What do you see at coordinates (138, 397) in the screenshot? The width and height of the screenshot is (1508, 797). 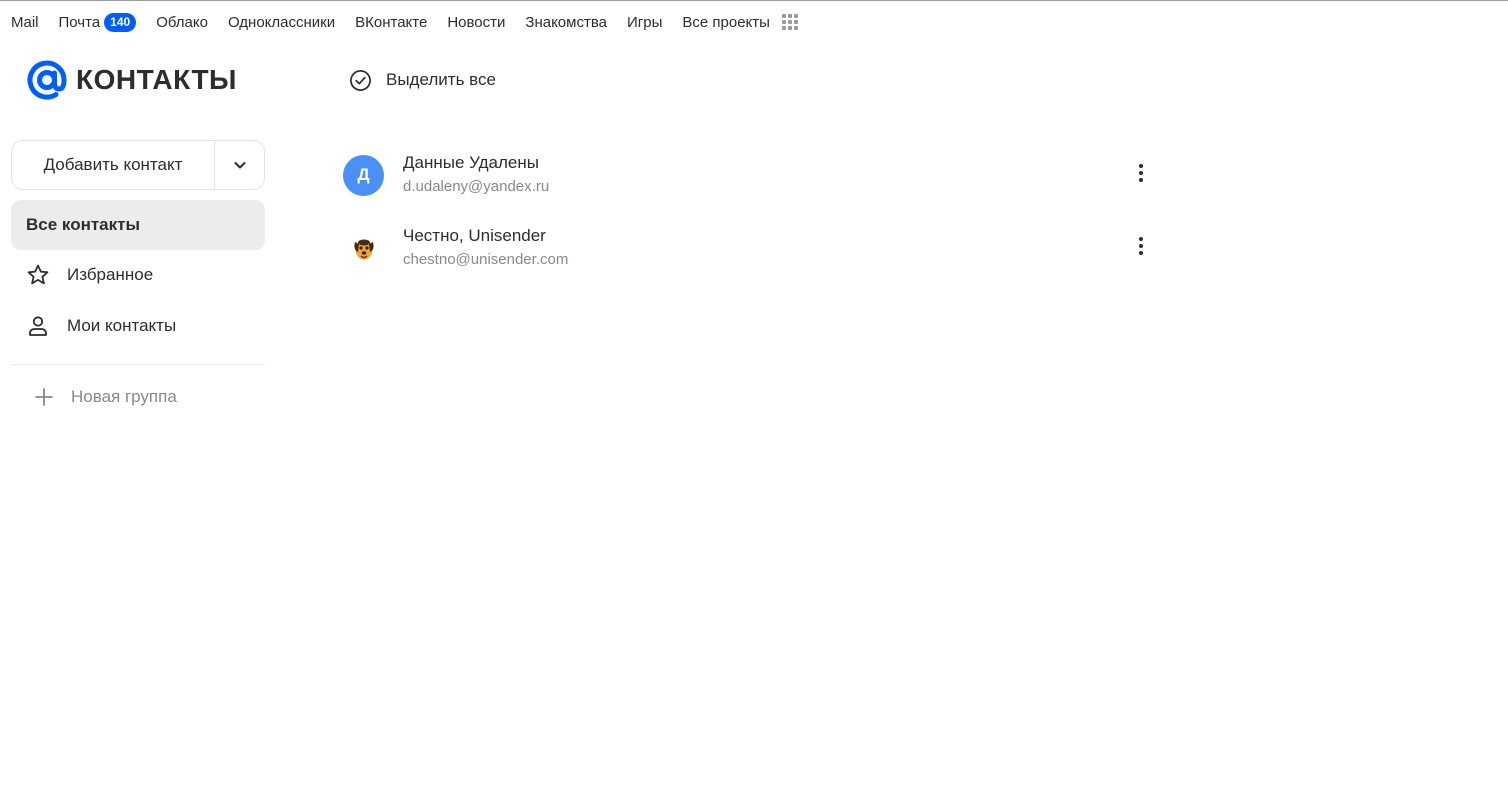 I see `new-group-button: Новая группа` at bounding box center [138, 397].